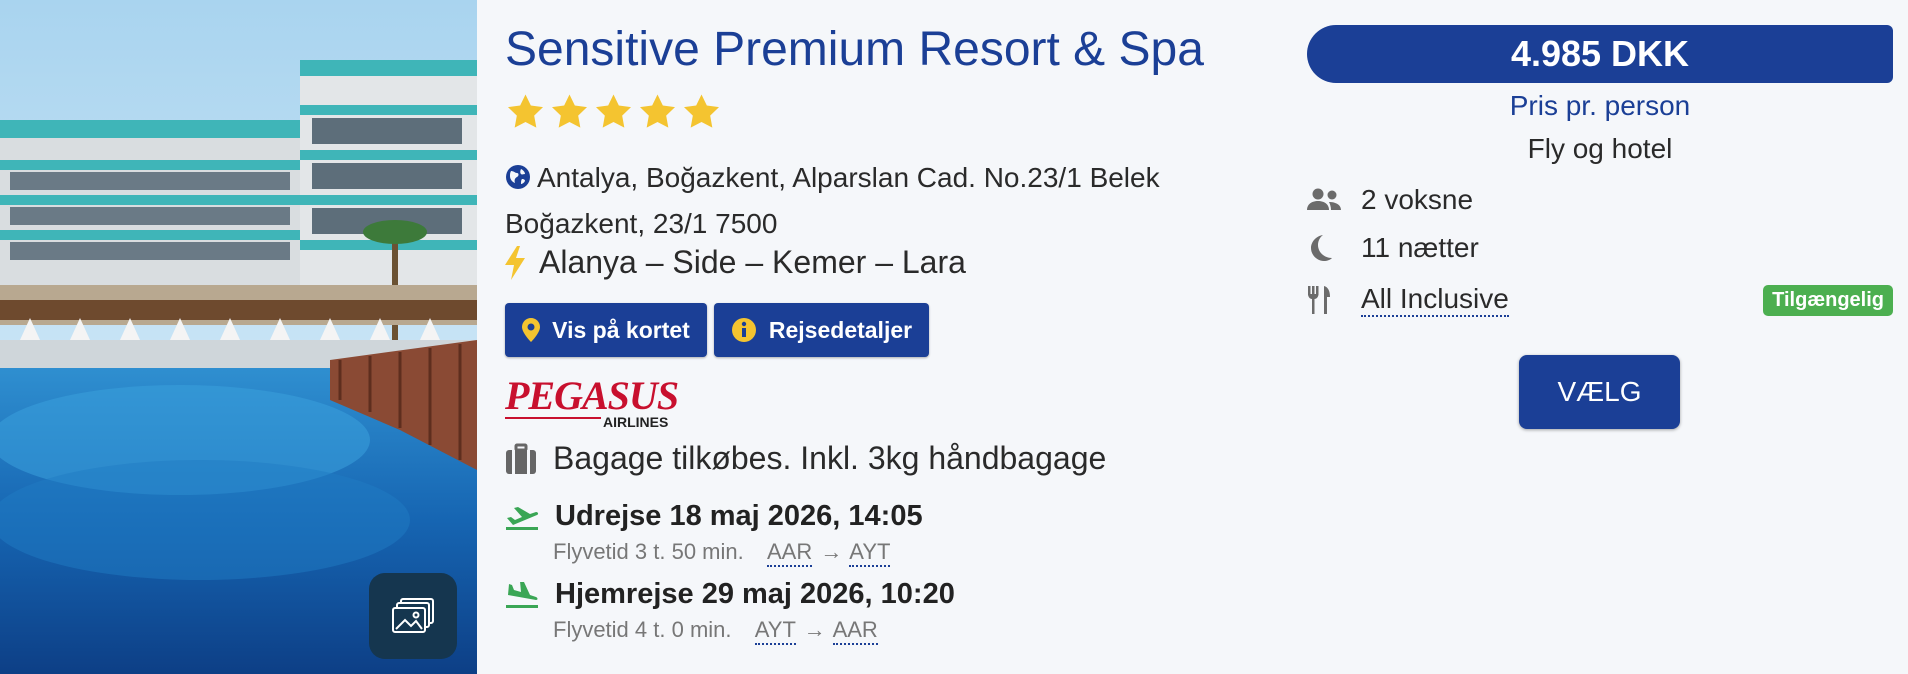 This screenshot has height=674, width=1908. Describe the element at coordinates (743, 330) in the screenshot. I see `info-icon` at that location.